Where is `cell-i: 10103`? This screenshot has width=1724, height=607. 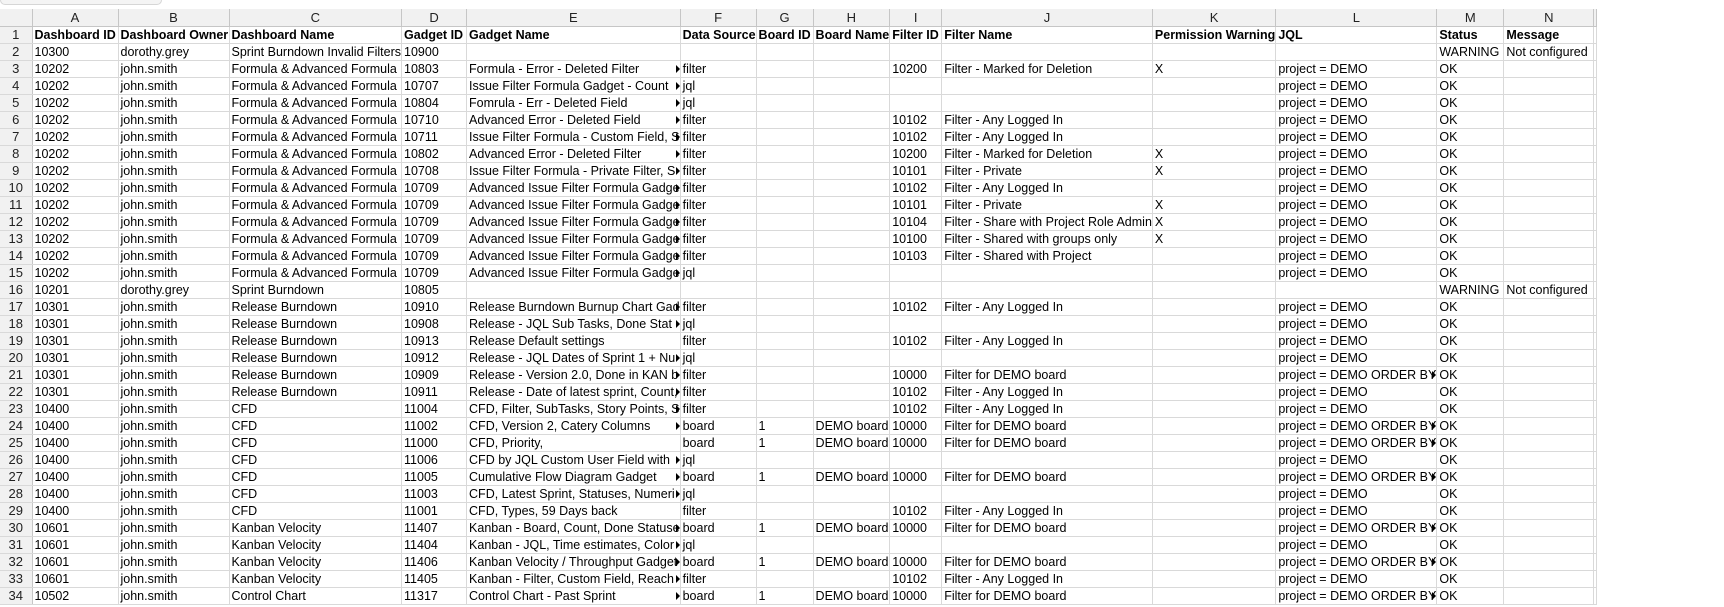 cell-i: 10103 is located at coordinates (916, 256).